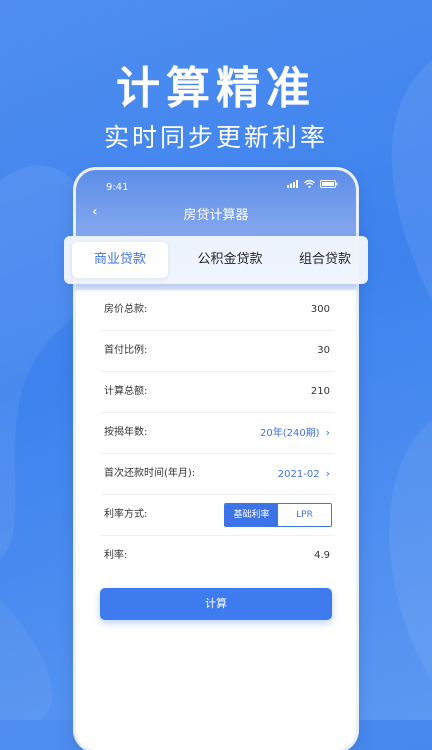 This screenshot has width=432, height=750. Describe the element at coordinates (298, 474) in the screenshot. I see `first-payment-value: 2021-02` at that location.